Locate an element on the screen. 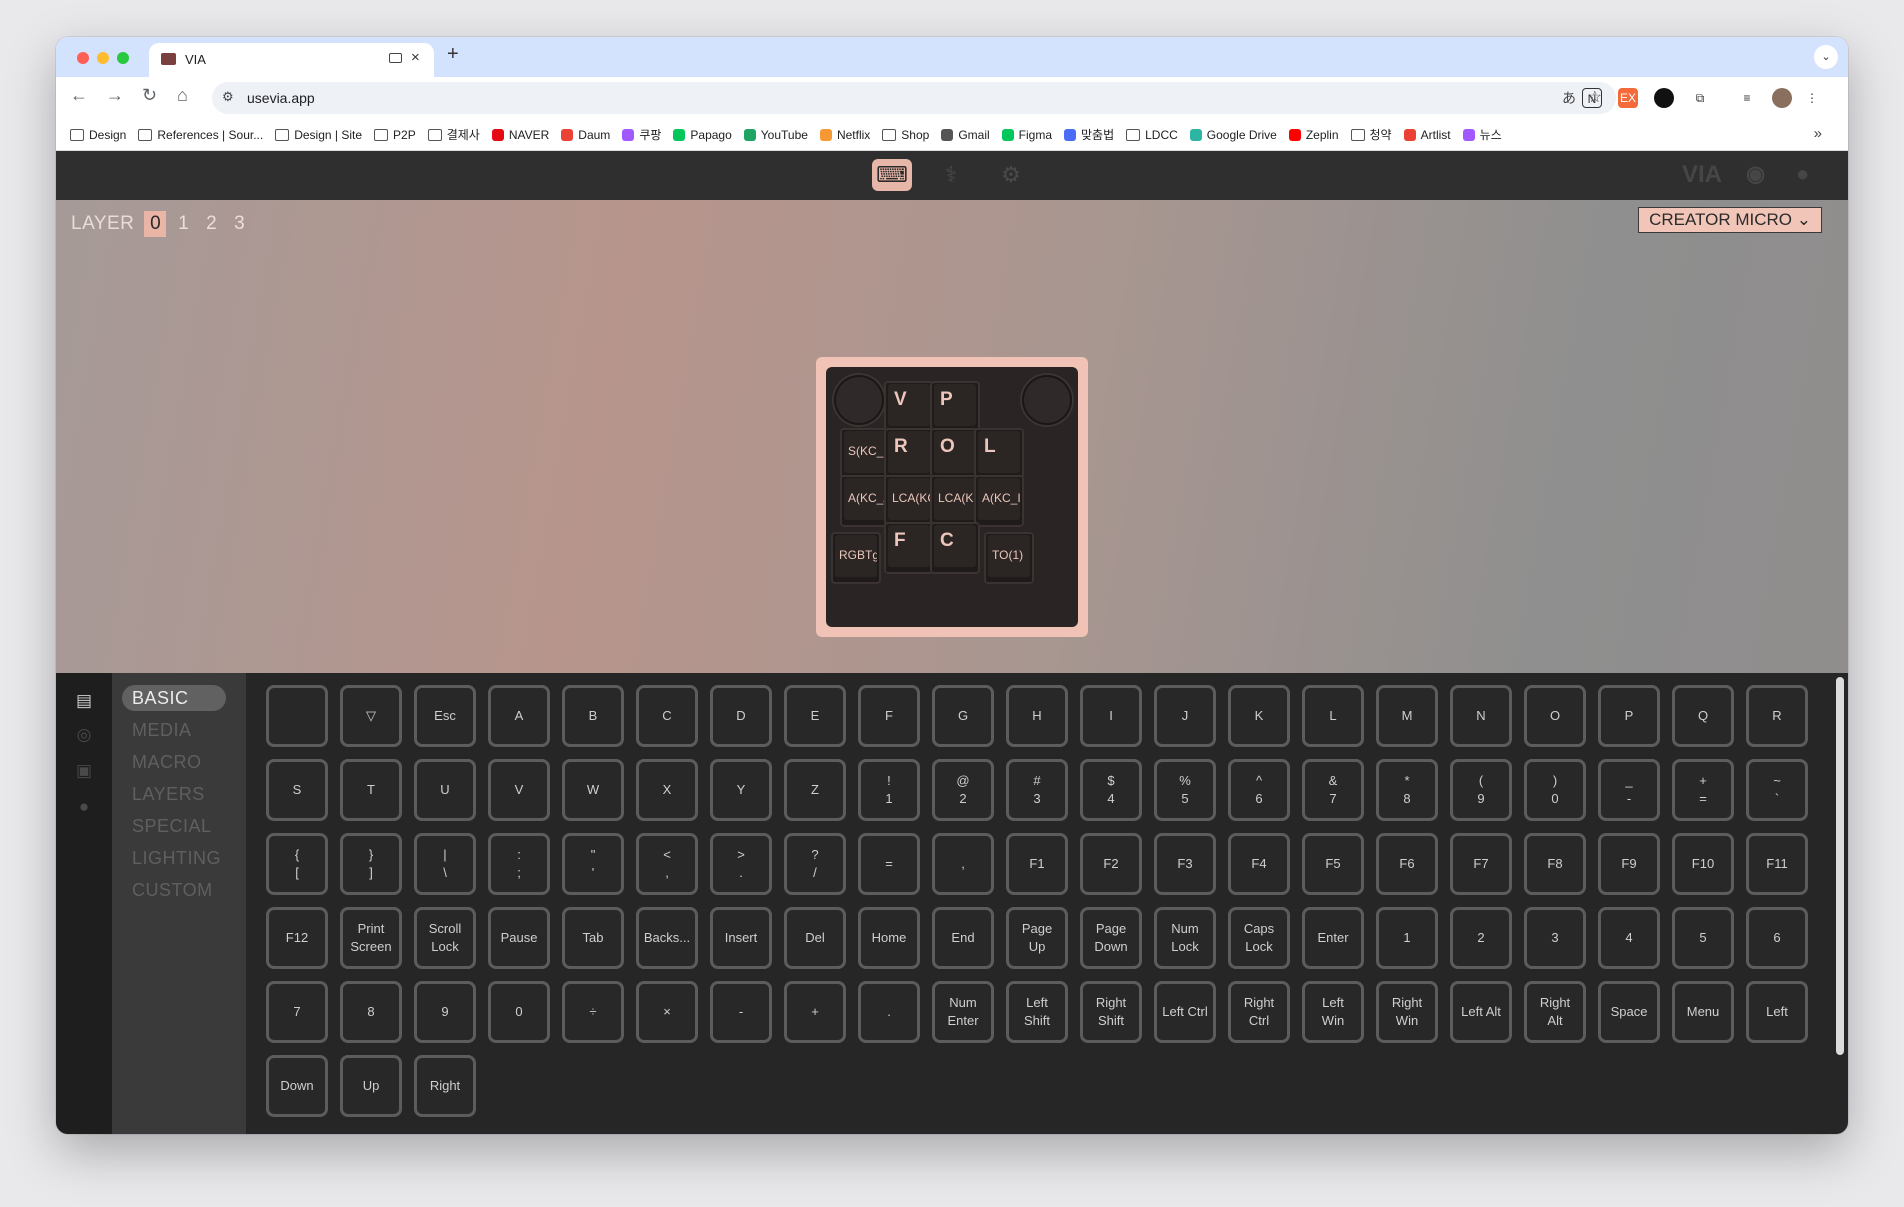 This screenshot has width=1904, height=1207. bookmark-item: YouTube is located at coordinates (775, 134).